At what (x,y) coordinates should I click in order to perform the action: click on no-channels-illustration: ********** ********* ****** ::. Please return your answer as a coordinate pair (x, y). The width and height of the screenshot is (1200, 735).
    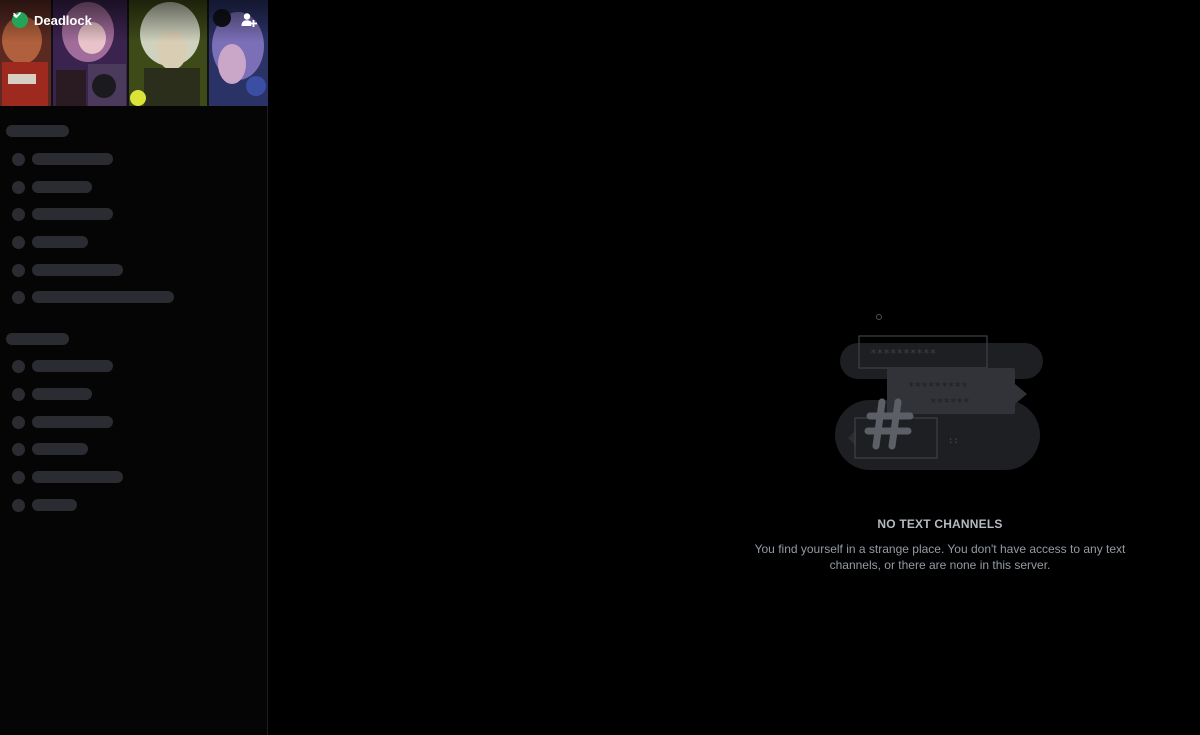
    Looking at the image, I should click on (940, 397).